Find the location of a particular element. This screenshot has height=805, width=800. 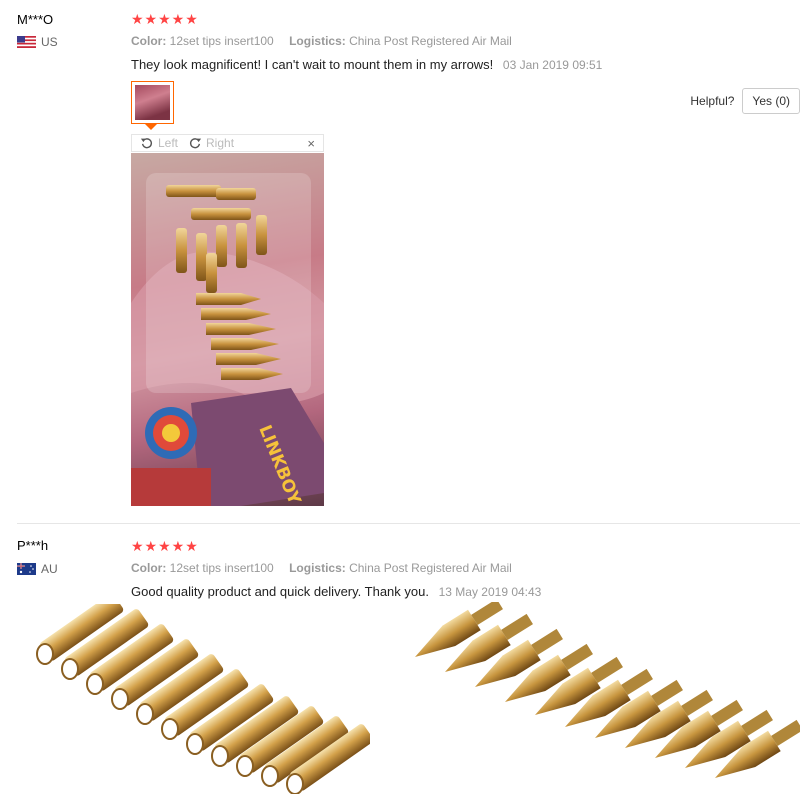

reviewer-name: M***O is located at coordinates (35, 19).